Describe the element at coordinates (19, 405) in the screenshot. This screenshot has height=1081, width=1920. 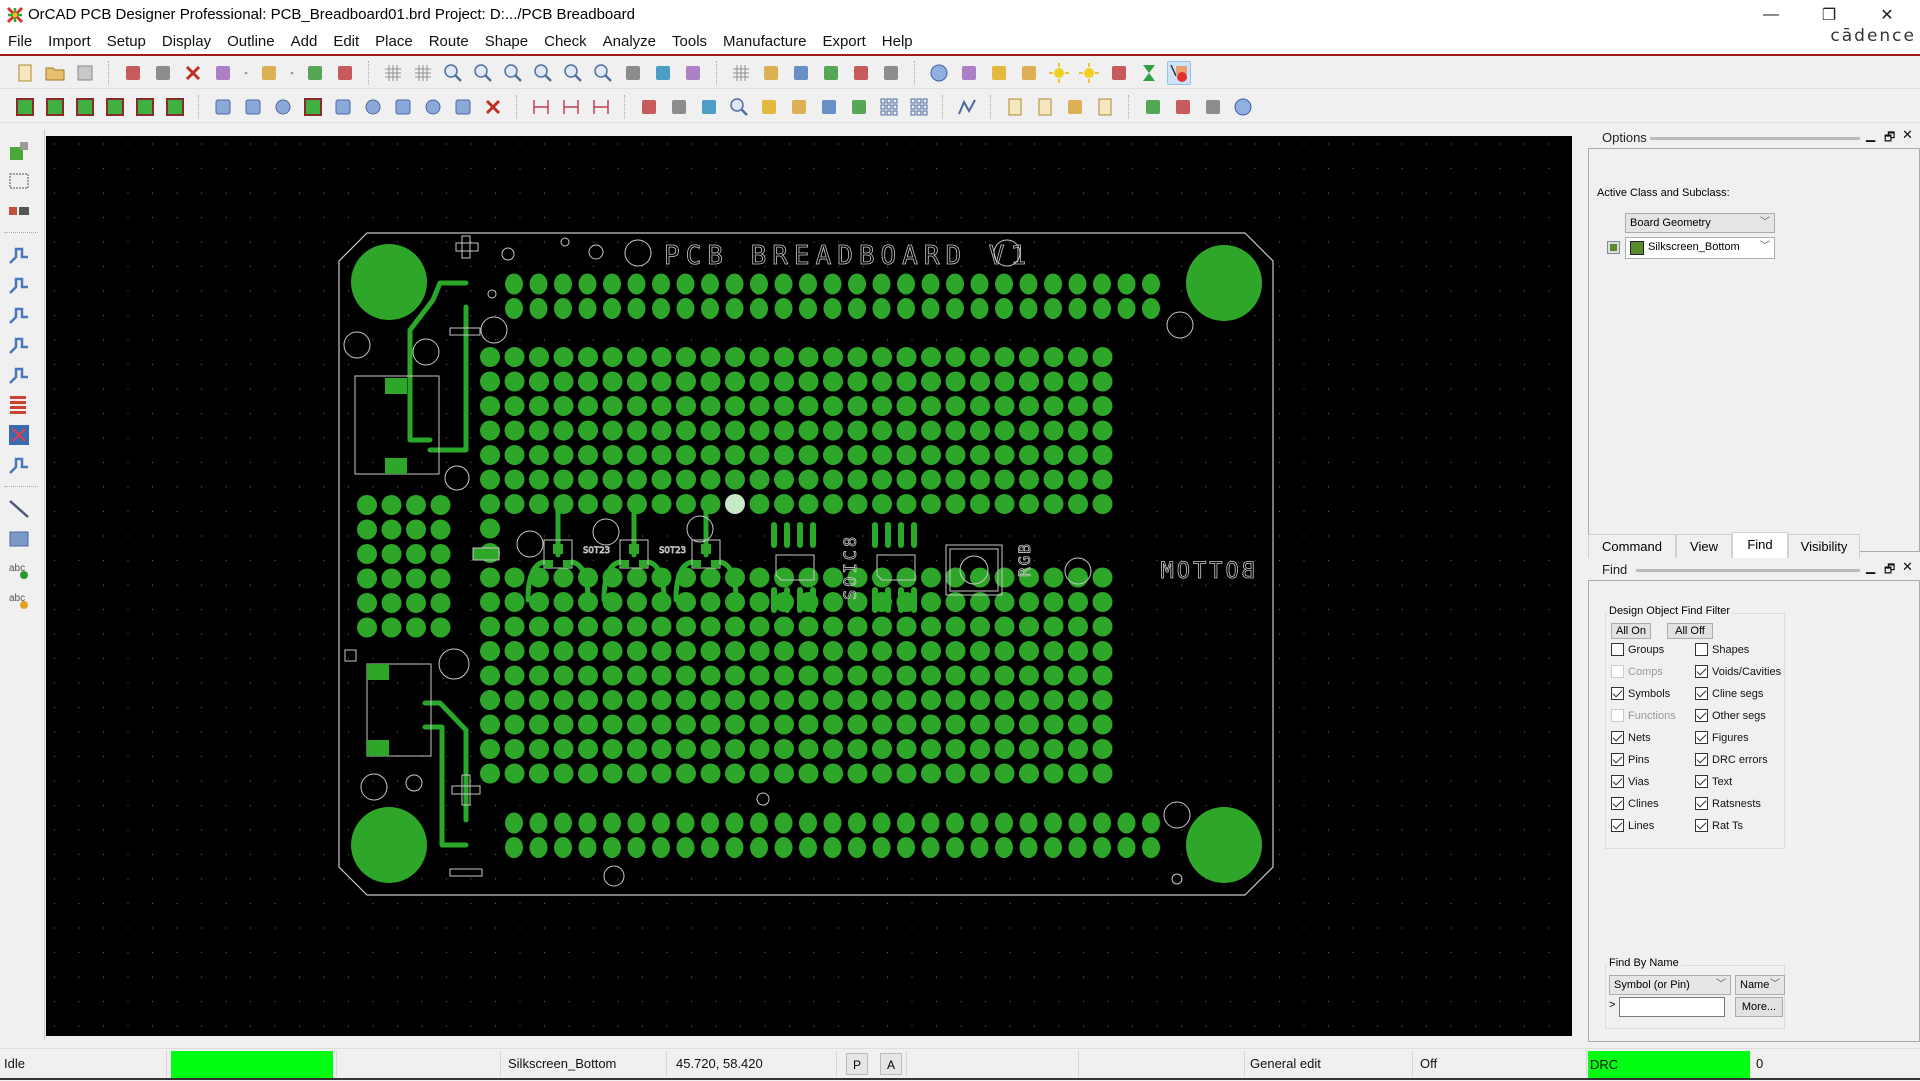
I see `spread-button` at that location.